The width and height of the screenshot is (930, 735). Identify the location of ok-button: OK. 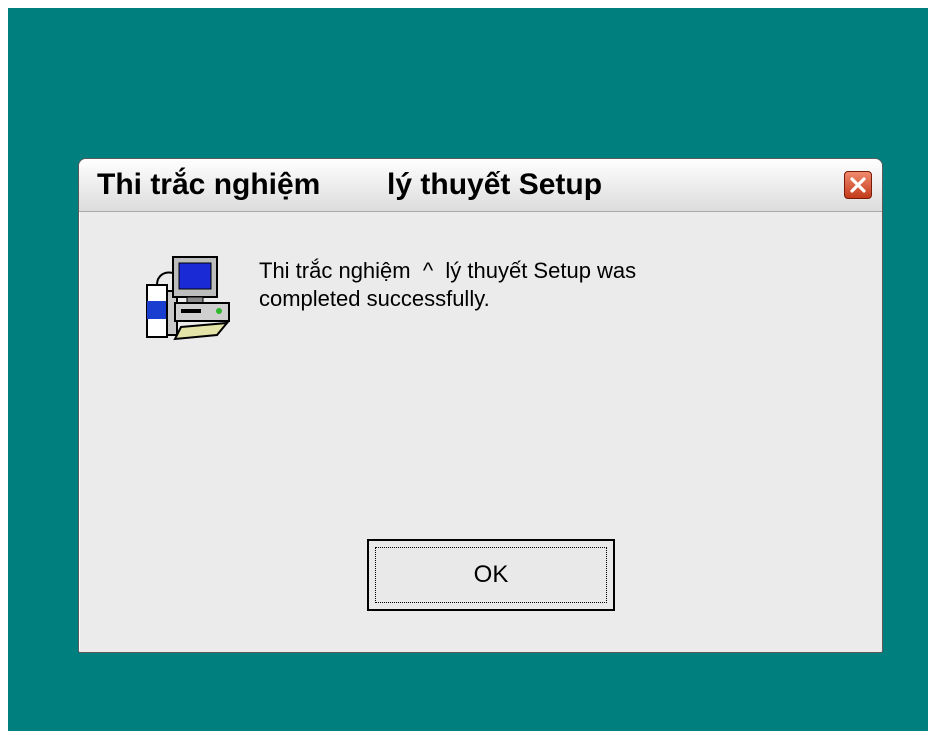
(491, 575).